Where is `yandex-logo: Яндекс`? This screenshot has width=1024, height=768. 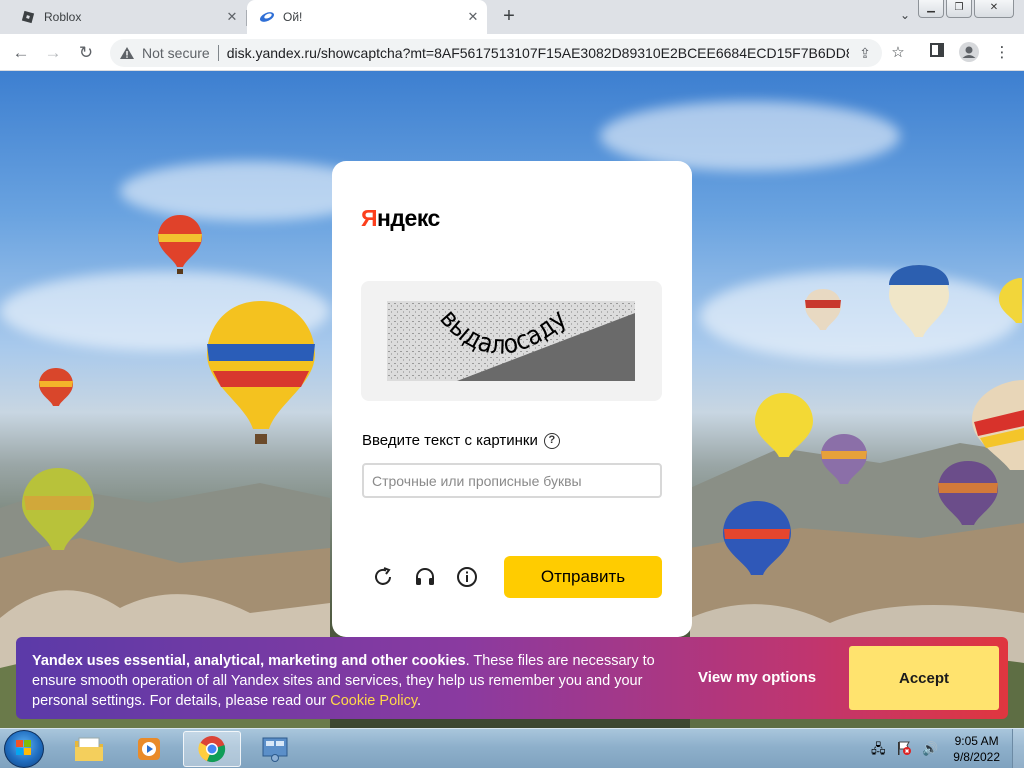
yandex-logo: Яндекс is located at coordinates (400, 218).